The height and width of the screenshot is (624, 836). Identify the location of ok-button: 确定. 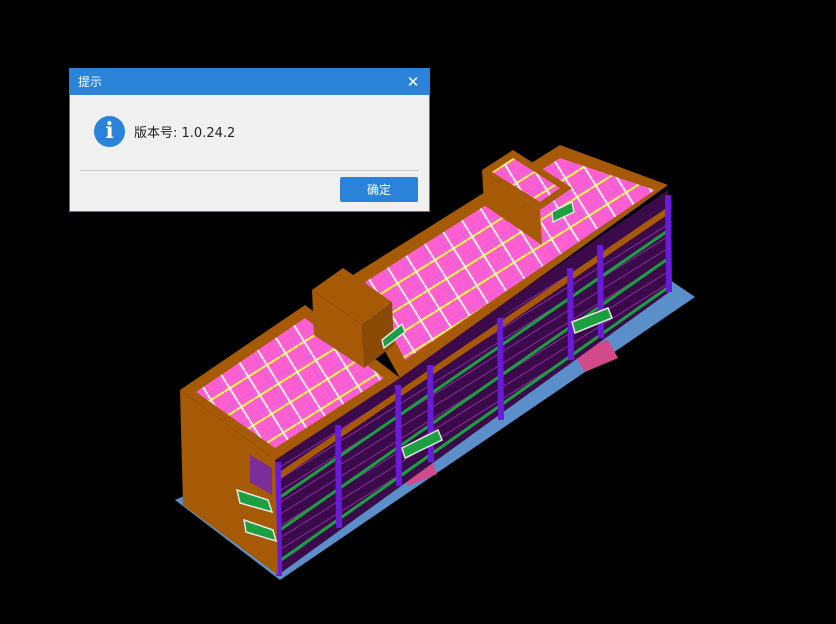
(379, 189).